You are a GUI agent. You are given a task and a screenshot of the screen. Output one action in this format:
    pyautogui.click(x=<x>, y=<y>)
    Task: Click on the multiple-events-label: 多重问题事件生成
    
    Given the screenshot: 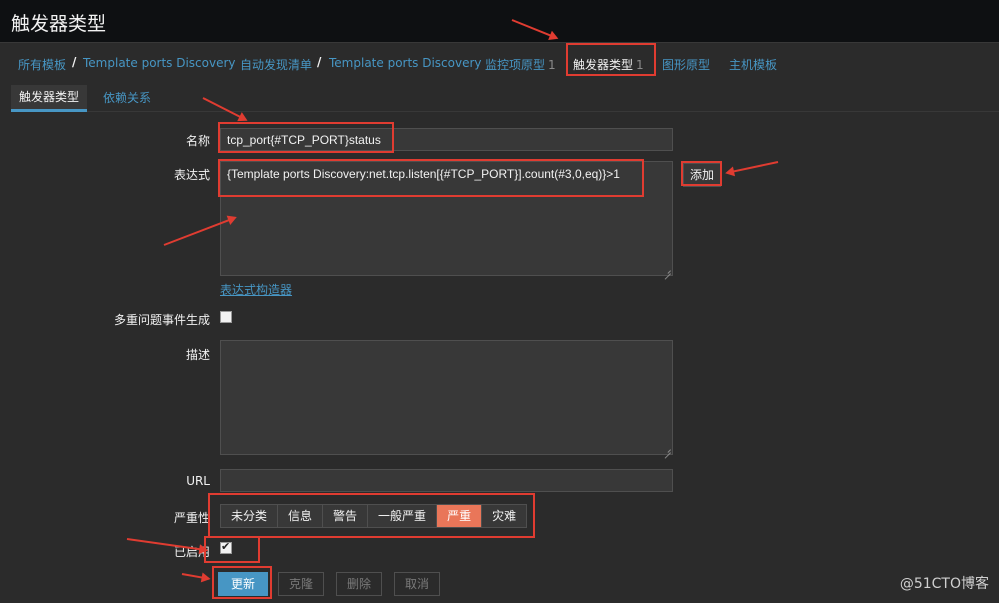 What is the action you would take?
    pyautogui.click(x=161, y=320)
    